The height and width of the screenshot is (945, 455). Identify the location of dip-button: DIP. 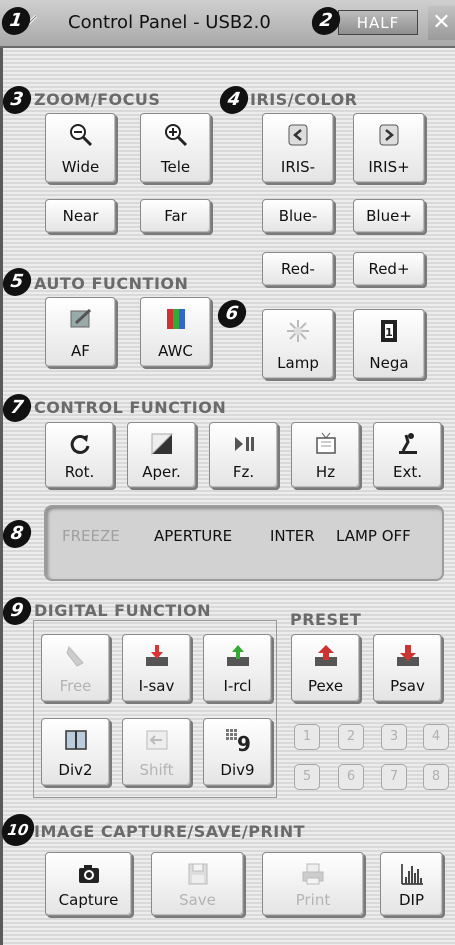
(411, 884).